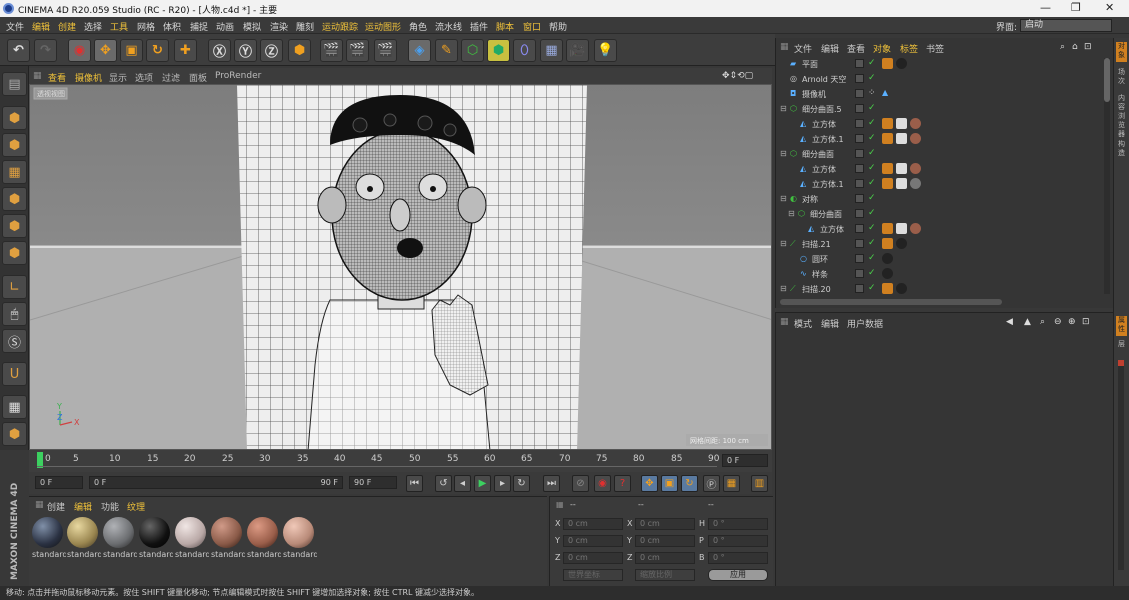 Image resolution: width=1129 pixels, height=600 pixels. Describe the element at coordinates (1042, 322) in the screenshot. I see `attribute-search-icon: ⌕` at that location.